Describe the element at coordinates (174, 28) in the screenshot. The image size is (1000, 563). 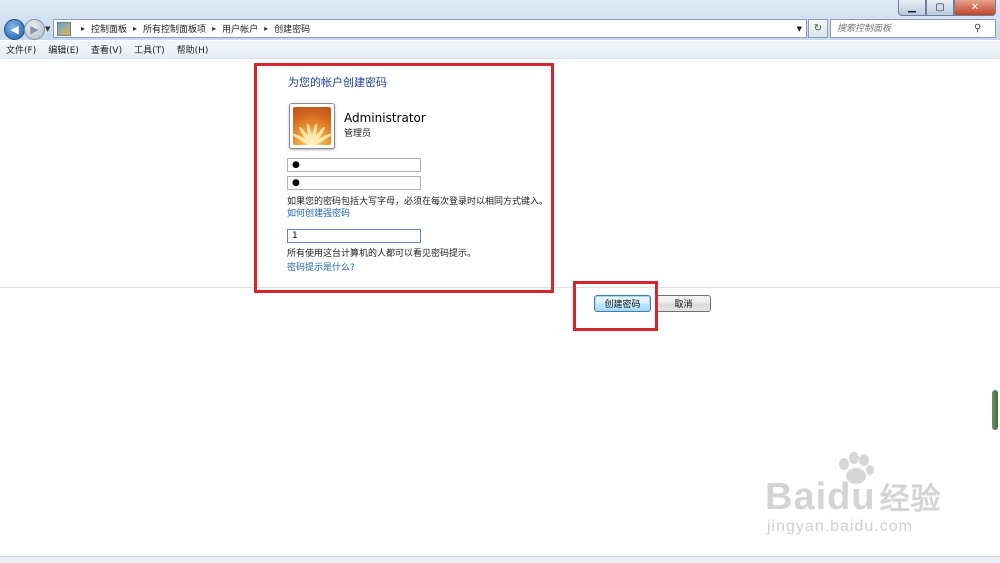
I see `breadcrumb-all-items: 所有控制面板项` at that location.